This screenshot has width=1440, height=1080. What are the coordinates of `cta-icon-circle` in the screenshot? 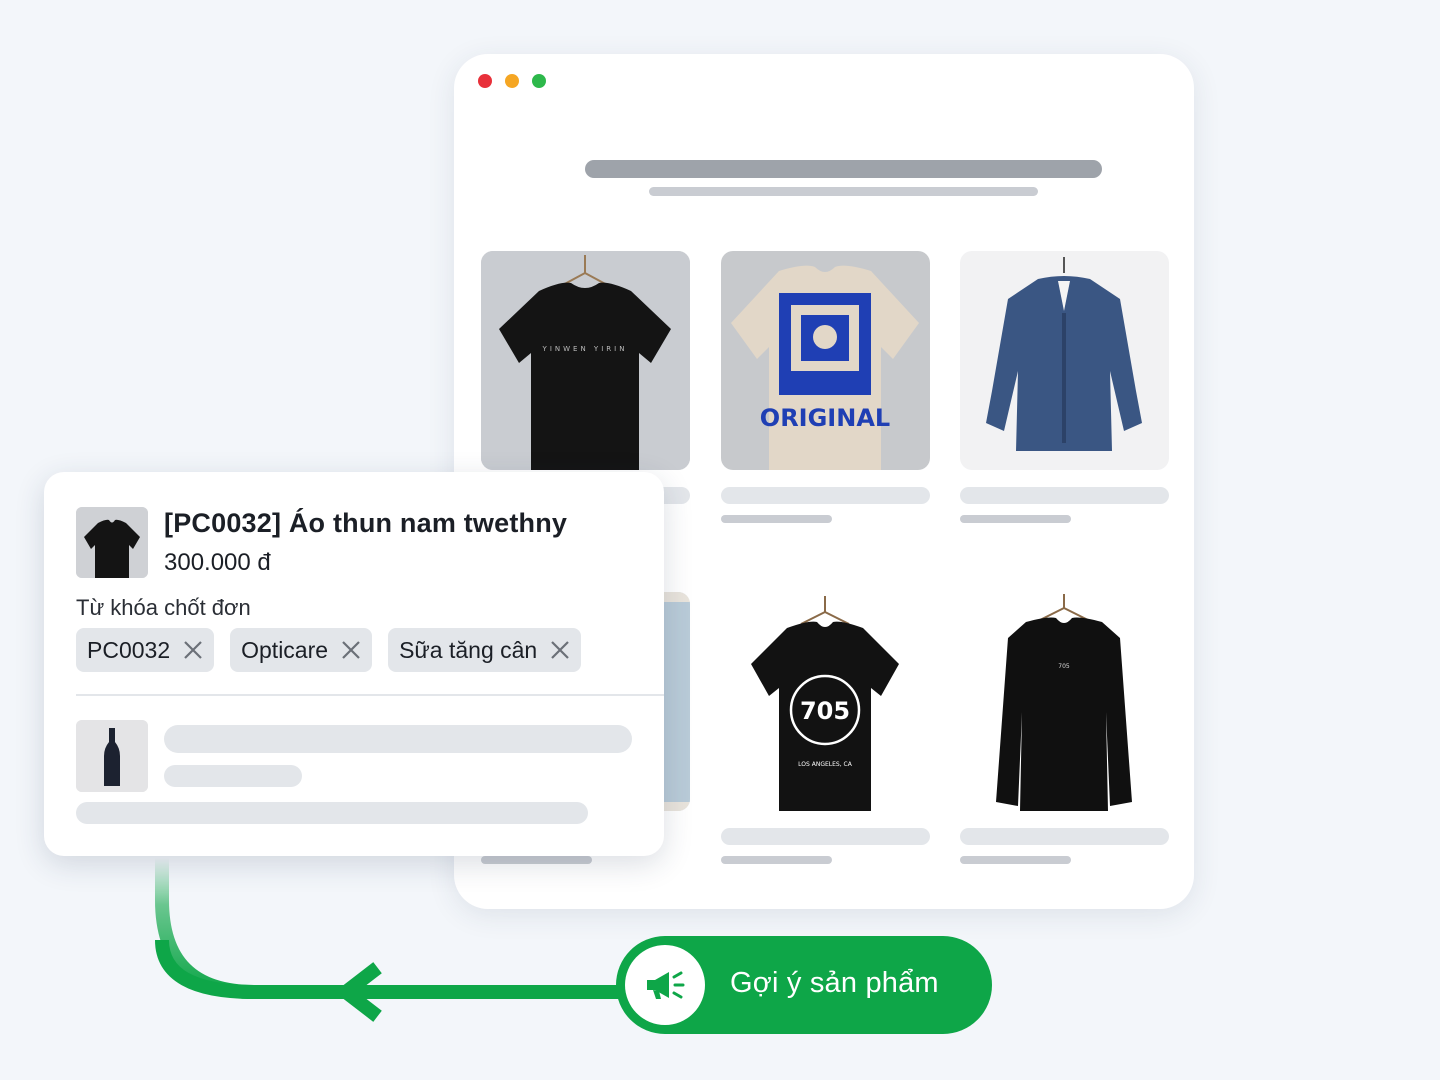 It's located at (665, 985).